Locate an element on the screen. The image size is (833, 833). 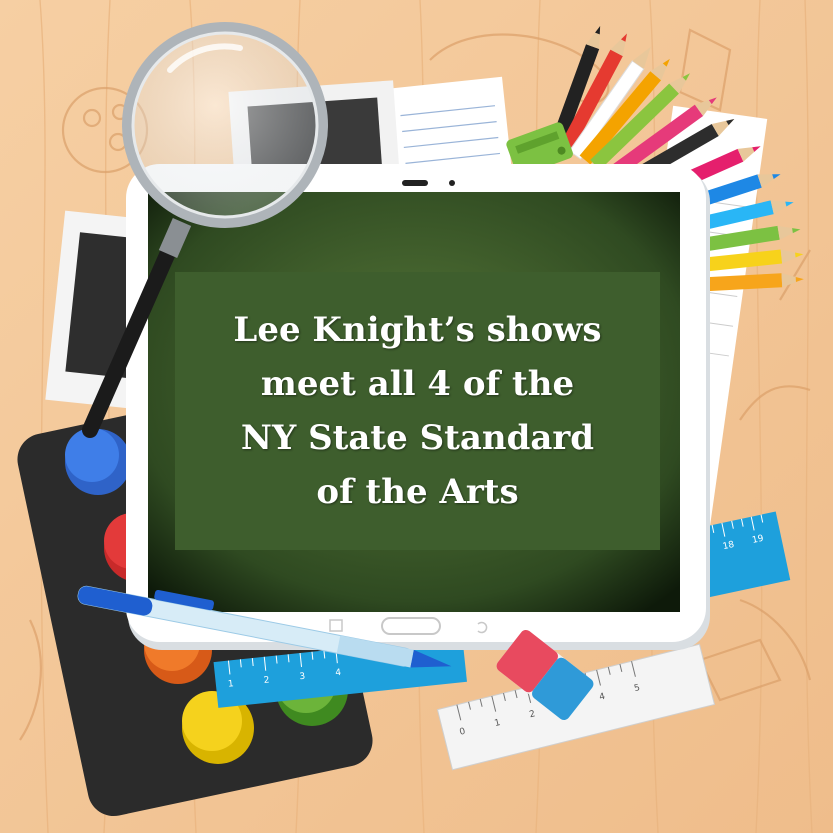
message-line-4: of the Arts is located at coordinates (417, 492).